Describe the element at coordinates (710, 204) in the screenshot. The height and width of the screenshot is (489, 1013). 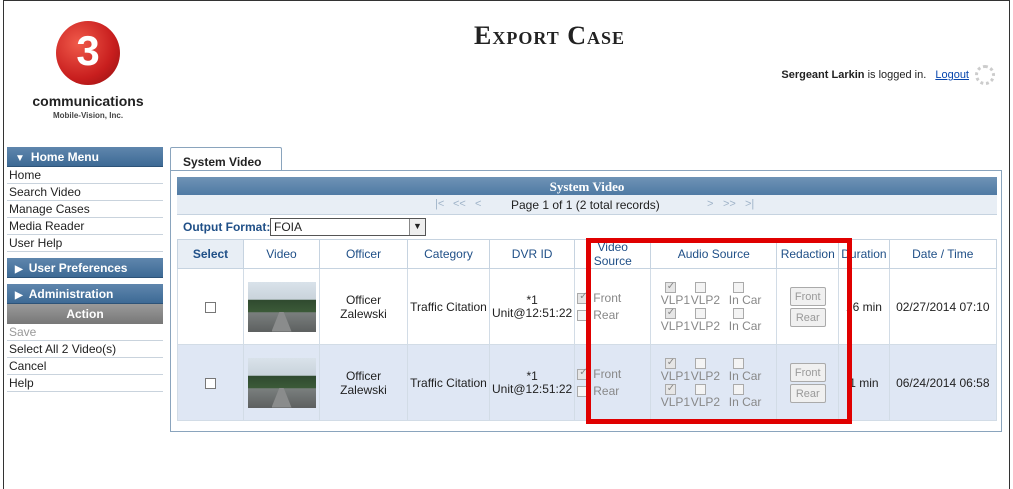
I see `next-page-icon: >` at that location.